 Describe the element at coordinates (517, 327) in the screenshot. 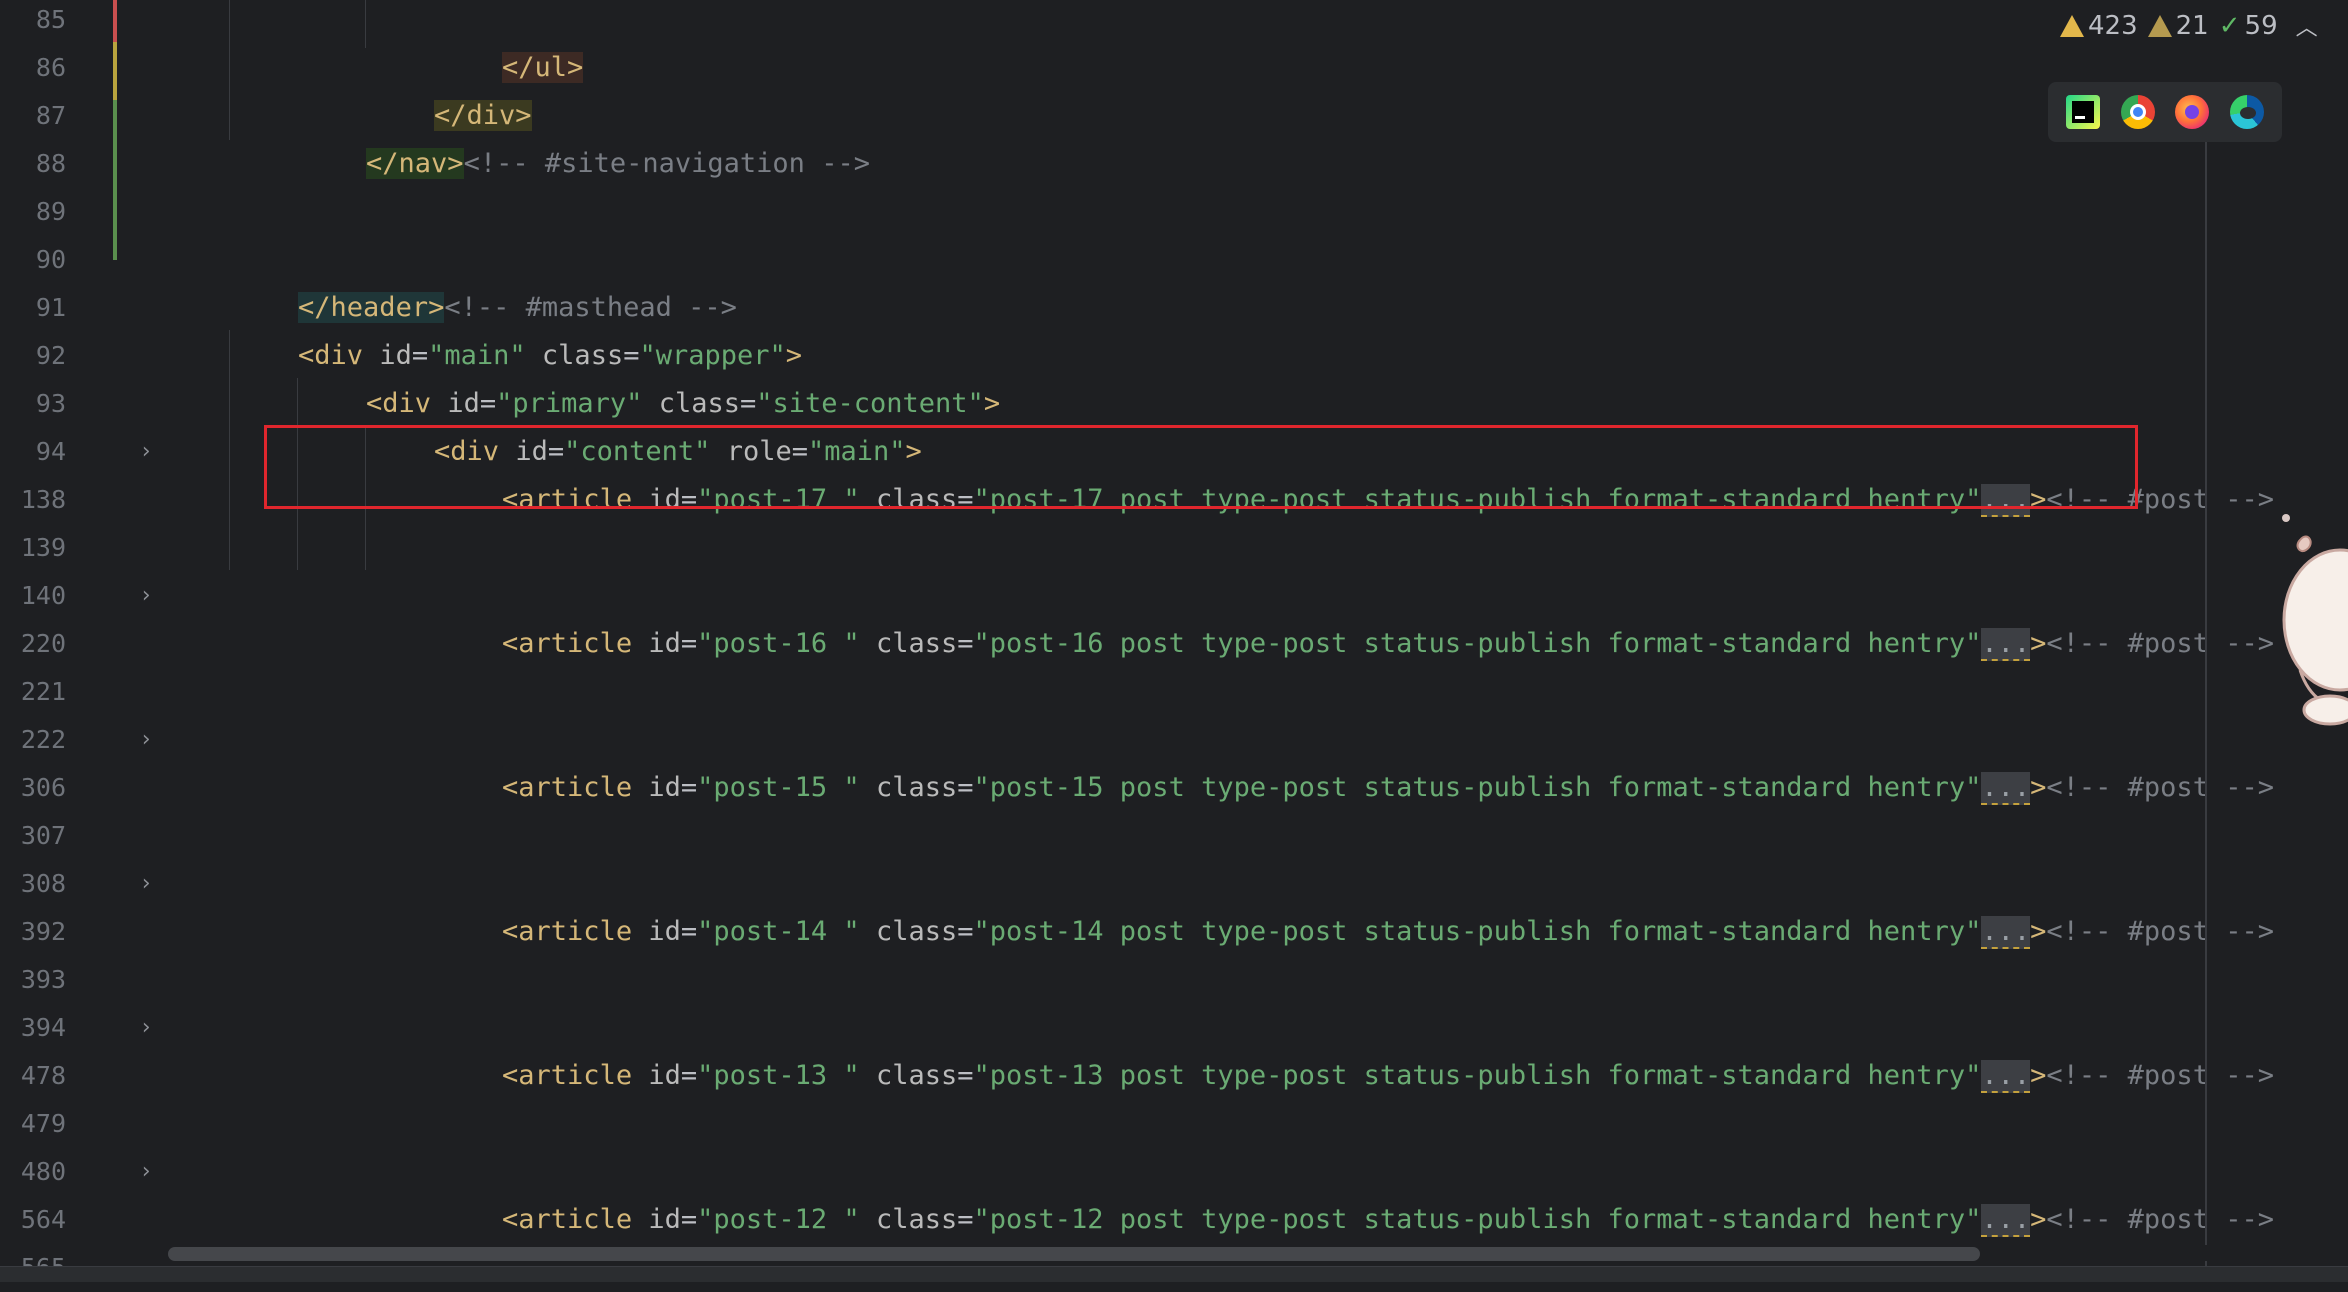

I see `code-line-91: <div id="main" class="wrapper">` at that location.